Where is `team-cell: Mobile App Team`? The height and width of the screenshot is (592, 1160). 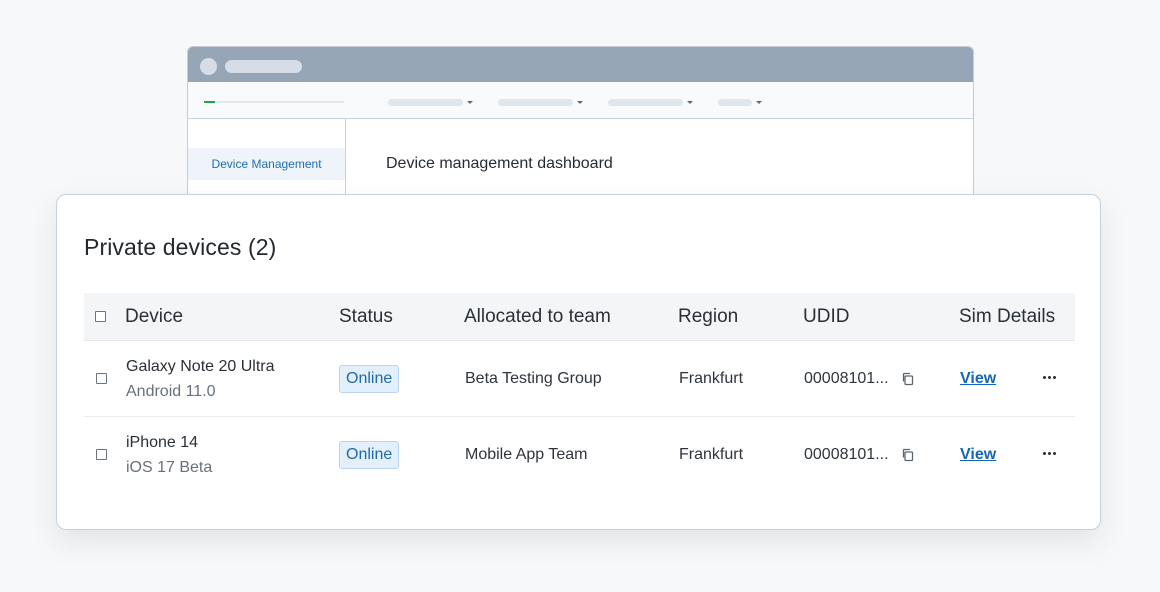
team-cell: Mobile App Team is located at coordinates (526, 454).